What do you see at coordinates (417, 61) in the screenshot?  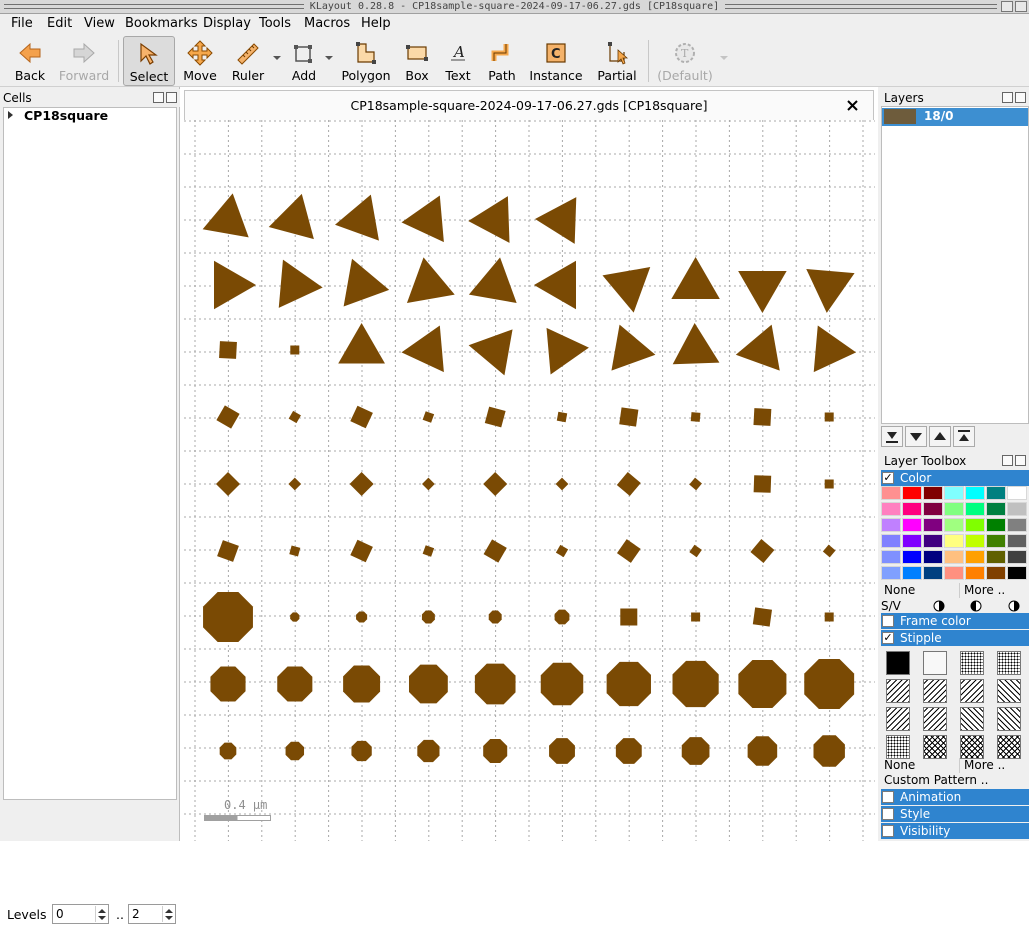 I see `box-tool-button: Box` at bounding box center [417, 61].